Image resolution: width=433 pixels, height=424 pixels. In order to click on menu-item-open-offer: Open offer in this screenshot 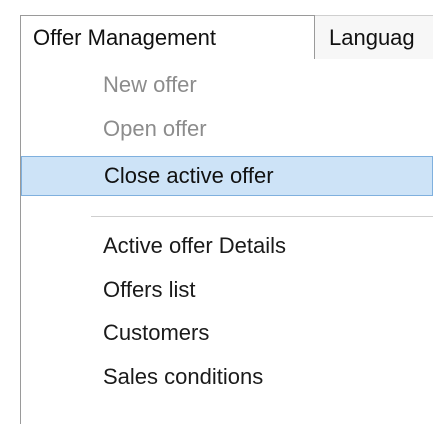, I will do `click(227, 129)`.